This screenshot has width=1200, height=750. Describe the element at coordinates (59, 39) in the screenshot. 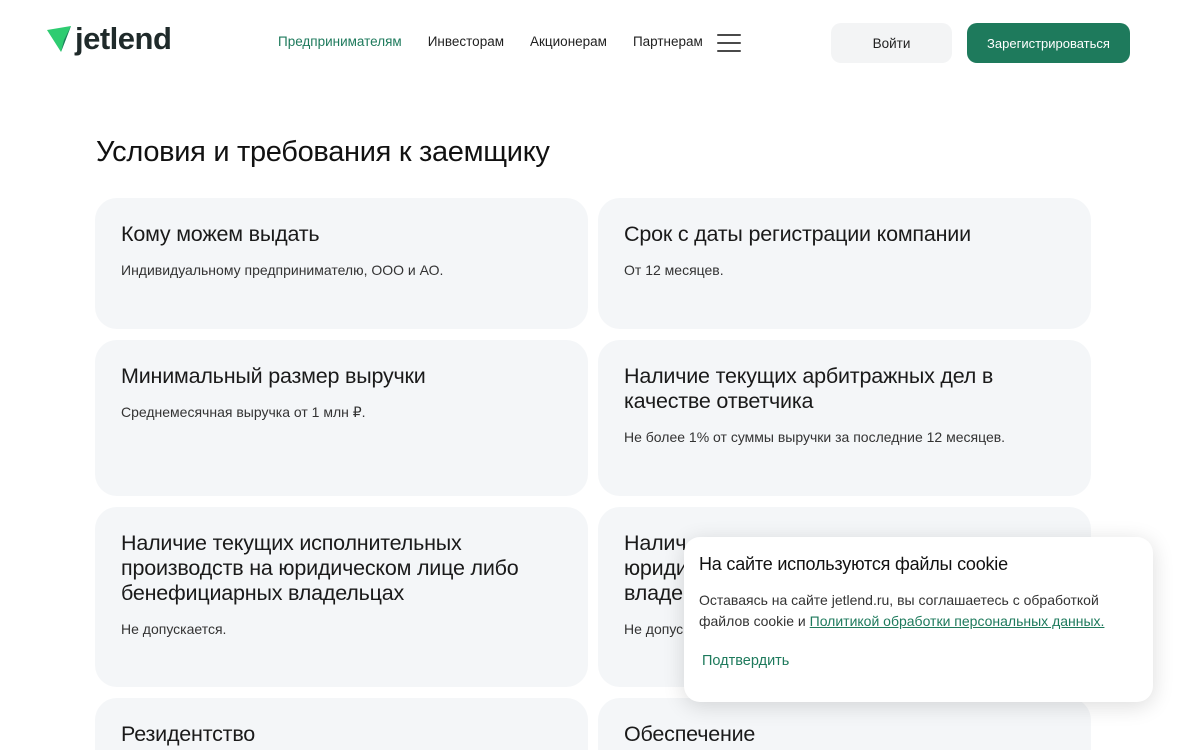

I see `logo-mark-icon` at that location.